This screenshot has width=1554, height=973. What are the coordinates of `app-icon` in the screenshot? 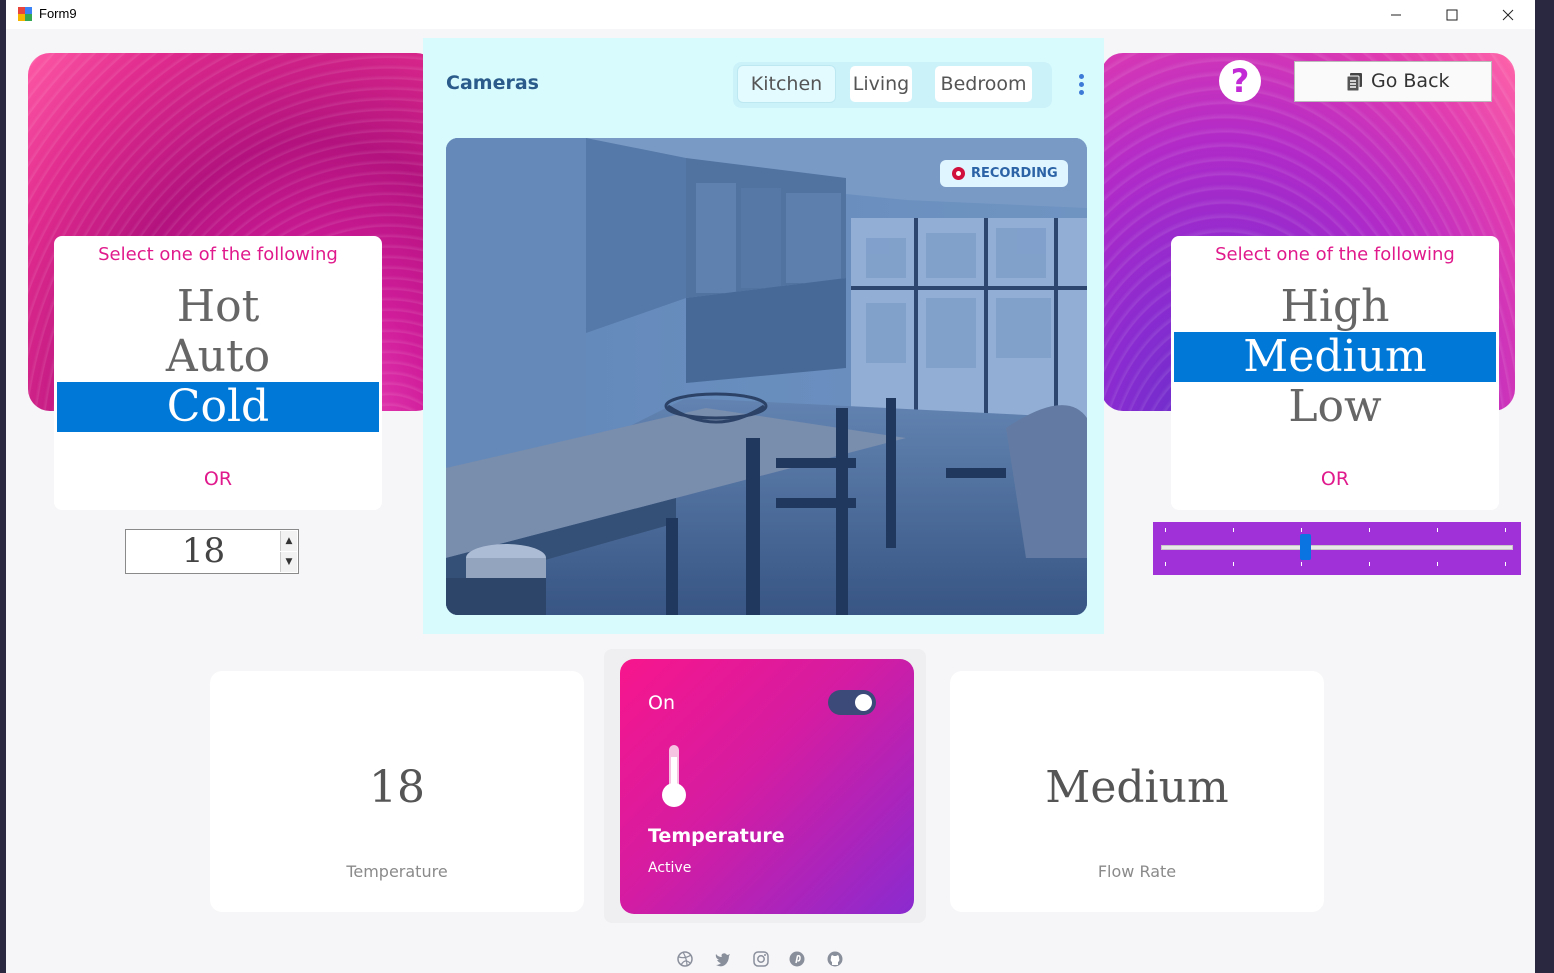 It's located at (25, 14).